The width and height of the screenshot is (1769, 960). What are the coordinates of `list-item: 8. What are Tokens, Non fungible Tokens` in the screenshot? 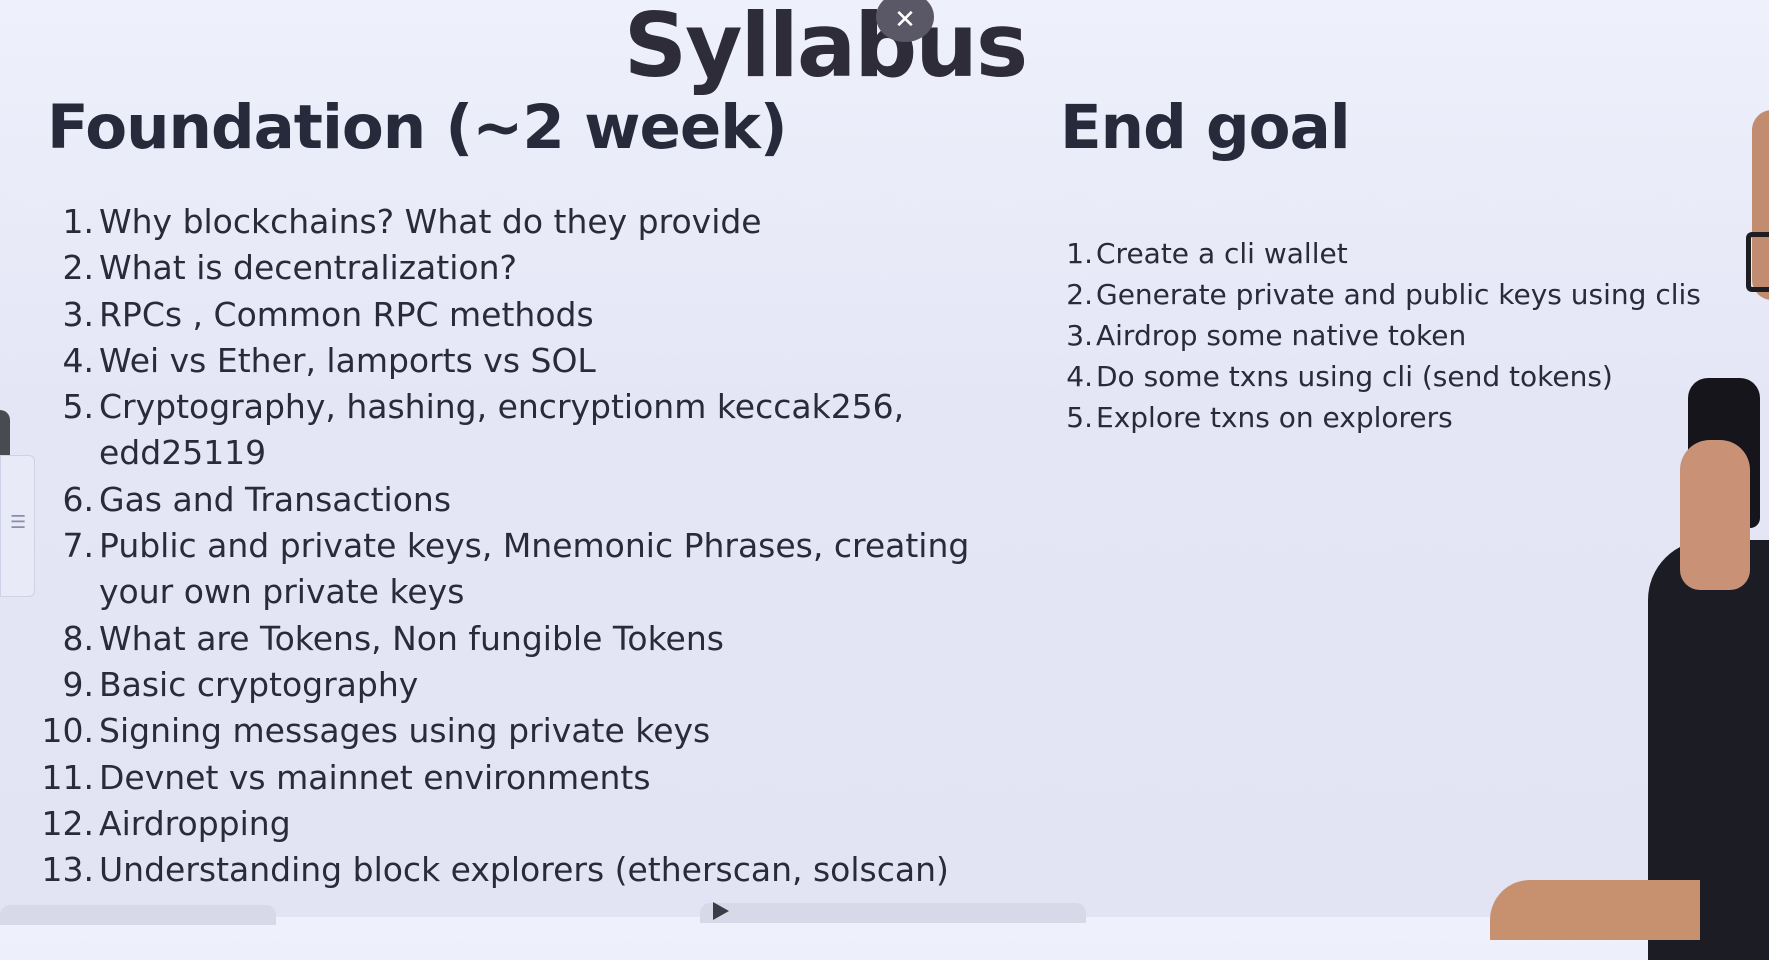 It's located at (519, 639).